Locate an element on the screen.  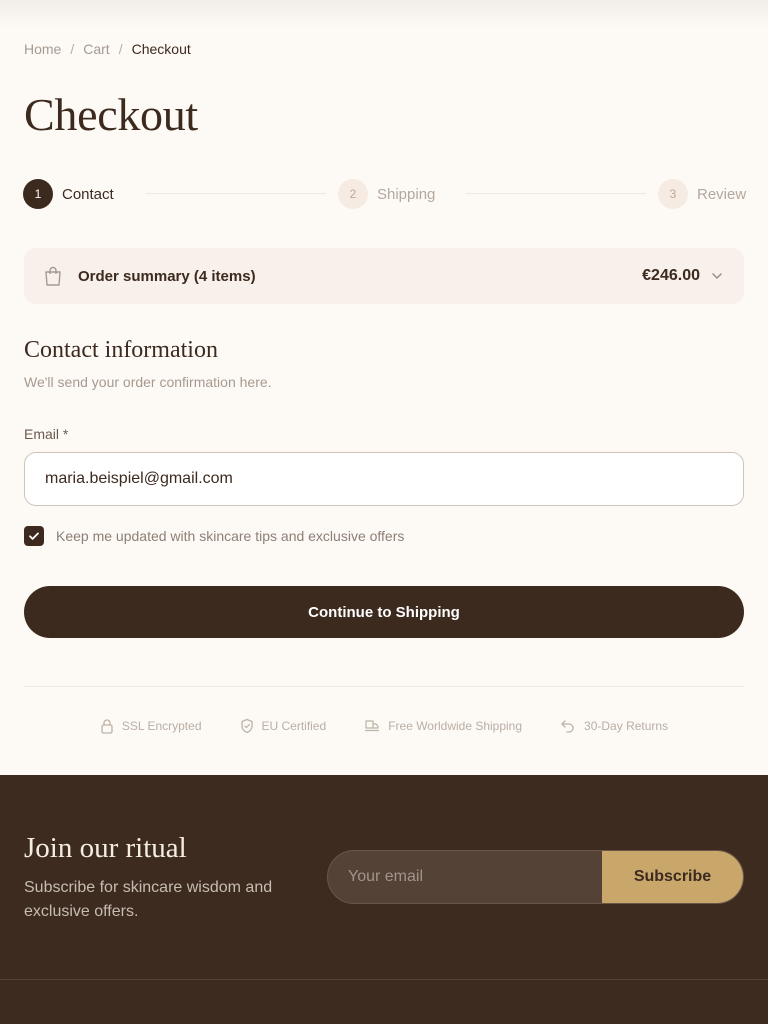
trust-badge-ssl: SSL Encrypted is located at coordinates (151, 726).